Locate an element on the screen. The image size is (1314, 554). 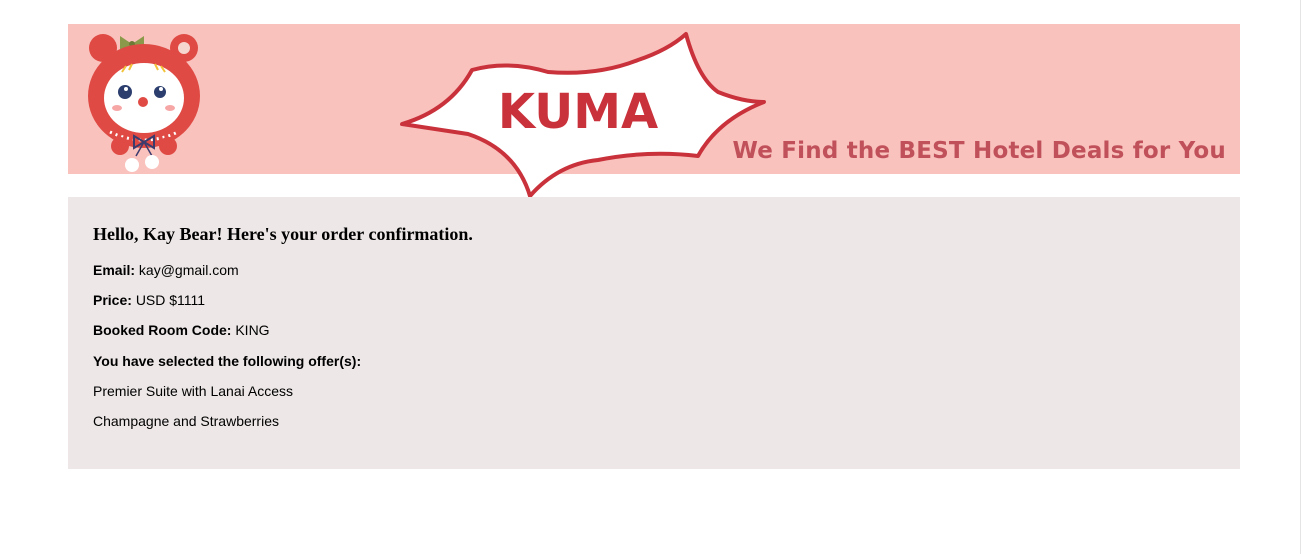
offer-item: Champagne and Strawberries is located at coordinates (186, 421).